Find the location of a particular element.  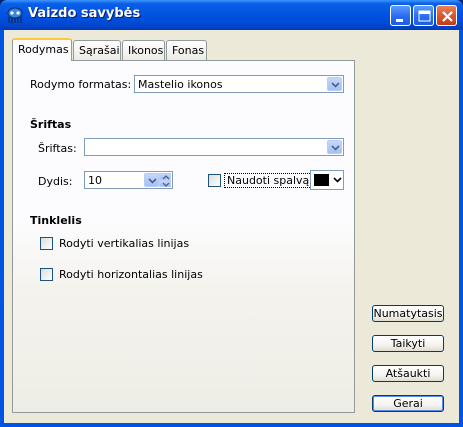

tab-label: Ikonos is located at coordinates (146, 50).